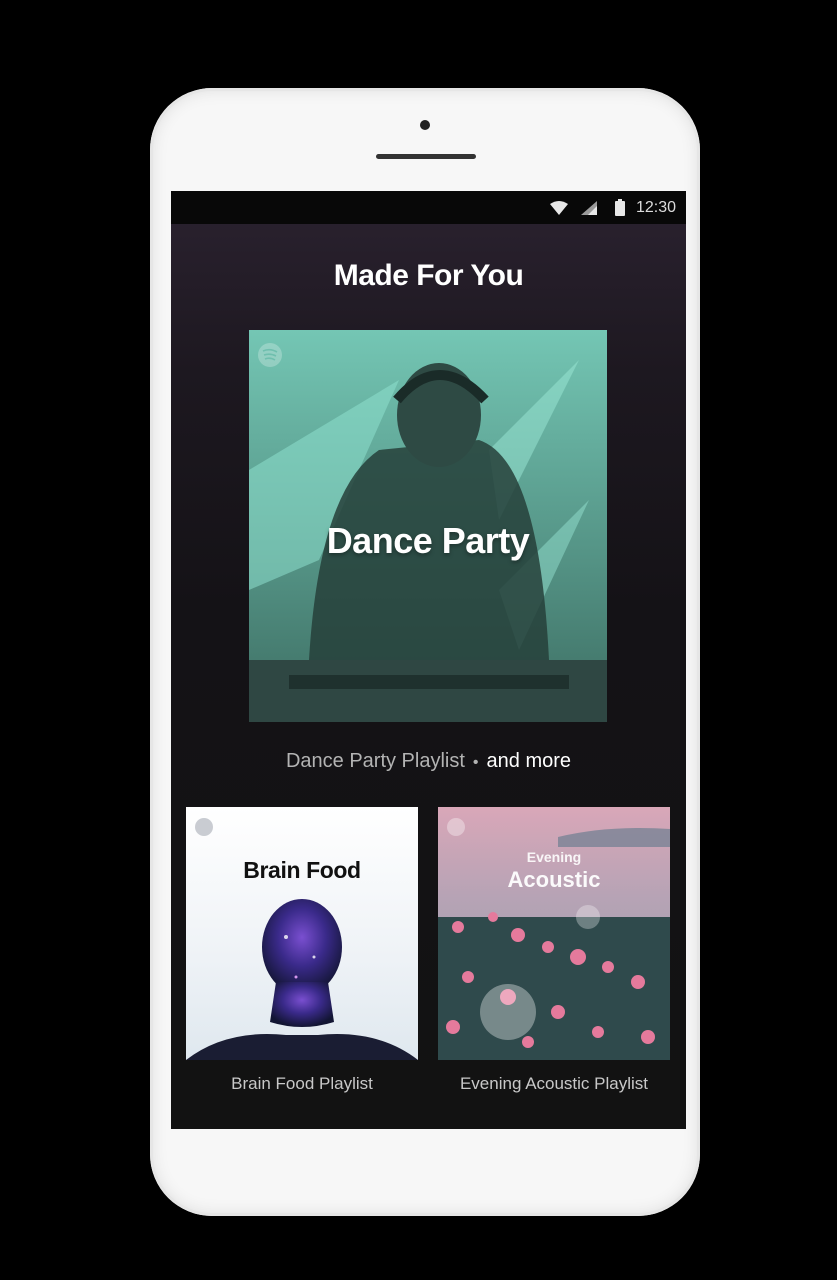  Describe the element at coordinates (529, 761) in the screenshot. I see `and-more-link: and more` at that location.